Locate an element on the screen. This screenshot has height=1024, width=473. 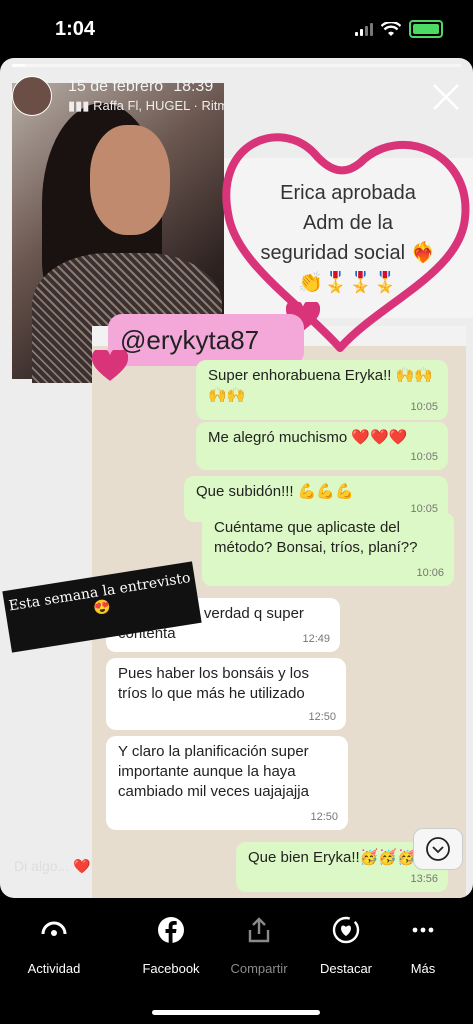
chat-message: Super enhorabuena Eryka!! 🙌🙌🙌🙌 10:05 is located at coordinates (322, 390).